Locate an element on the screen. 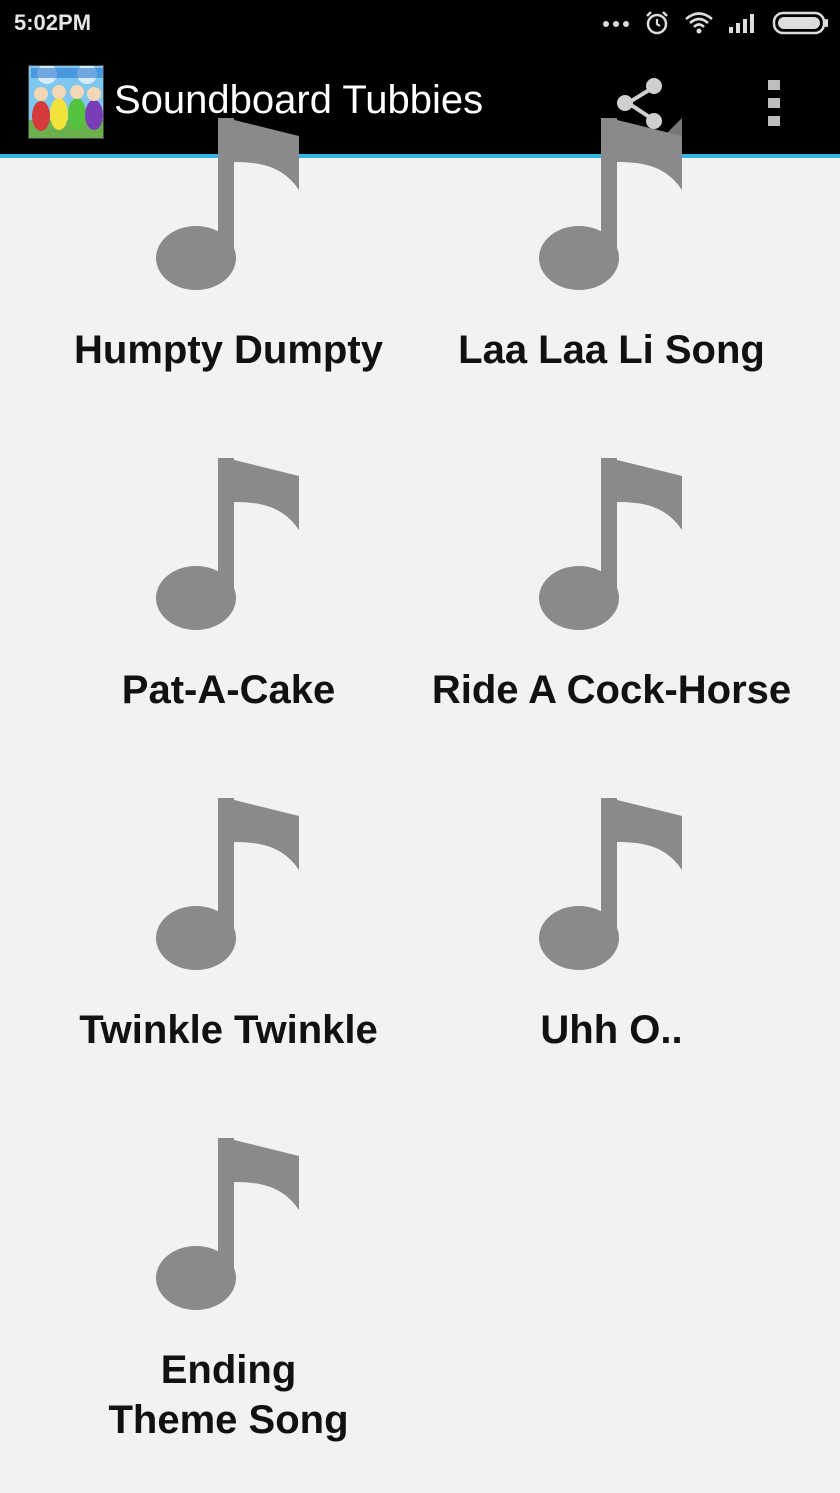  sound-item-pat-a-cake: Pat-A-Cake is located at coordinates (228, 618).